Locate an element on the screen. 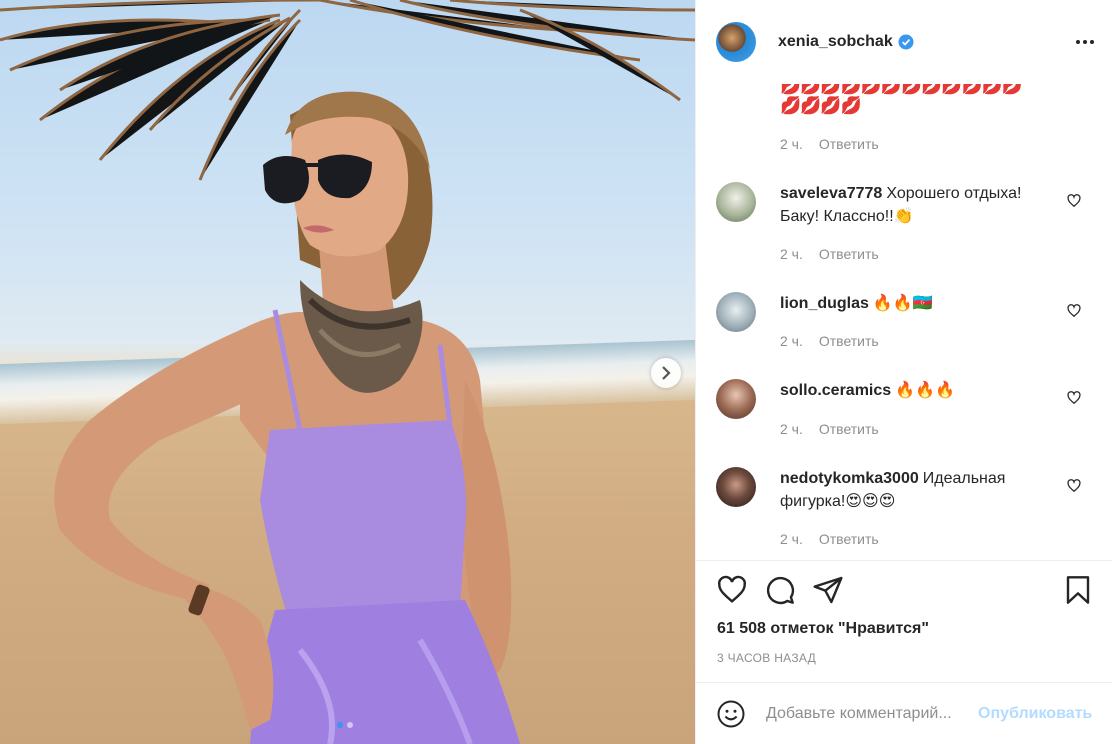 The image size is (1112, 744). post-timestamp: 3 часов назад is located at coordinates (766, 658).